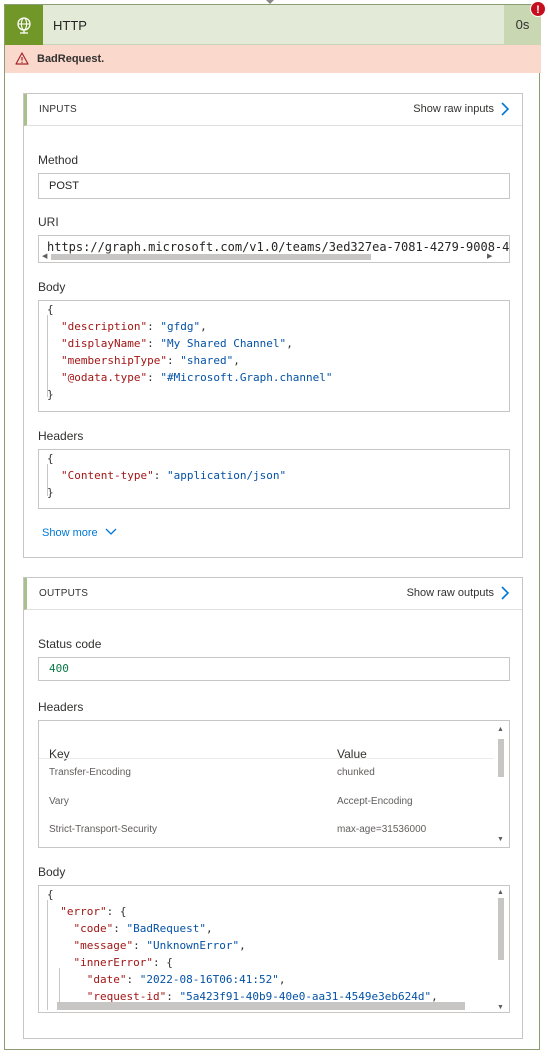 This screenshot has width=548, height=1056. What do you see at coordinates (64, 186) in the screenshot?
I see `method-value: POST` at bounding box center [64, 186].